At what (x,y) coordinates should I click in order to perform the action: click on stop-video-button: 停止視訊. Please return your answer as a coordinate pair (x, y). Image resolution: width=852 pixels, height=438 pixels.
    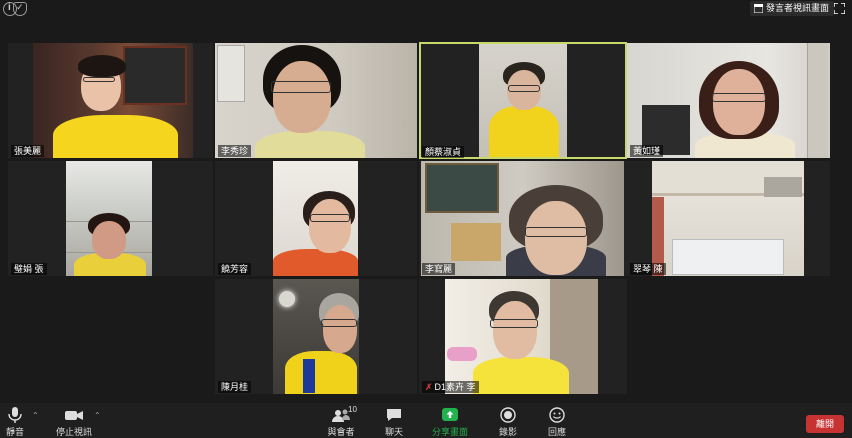
    Looking at the image, I should click on (74, 422).